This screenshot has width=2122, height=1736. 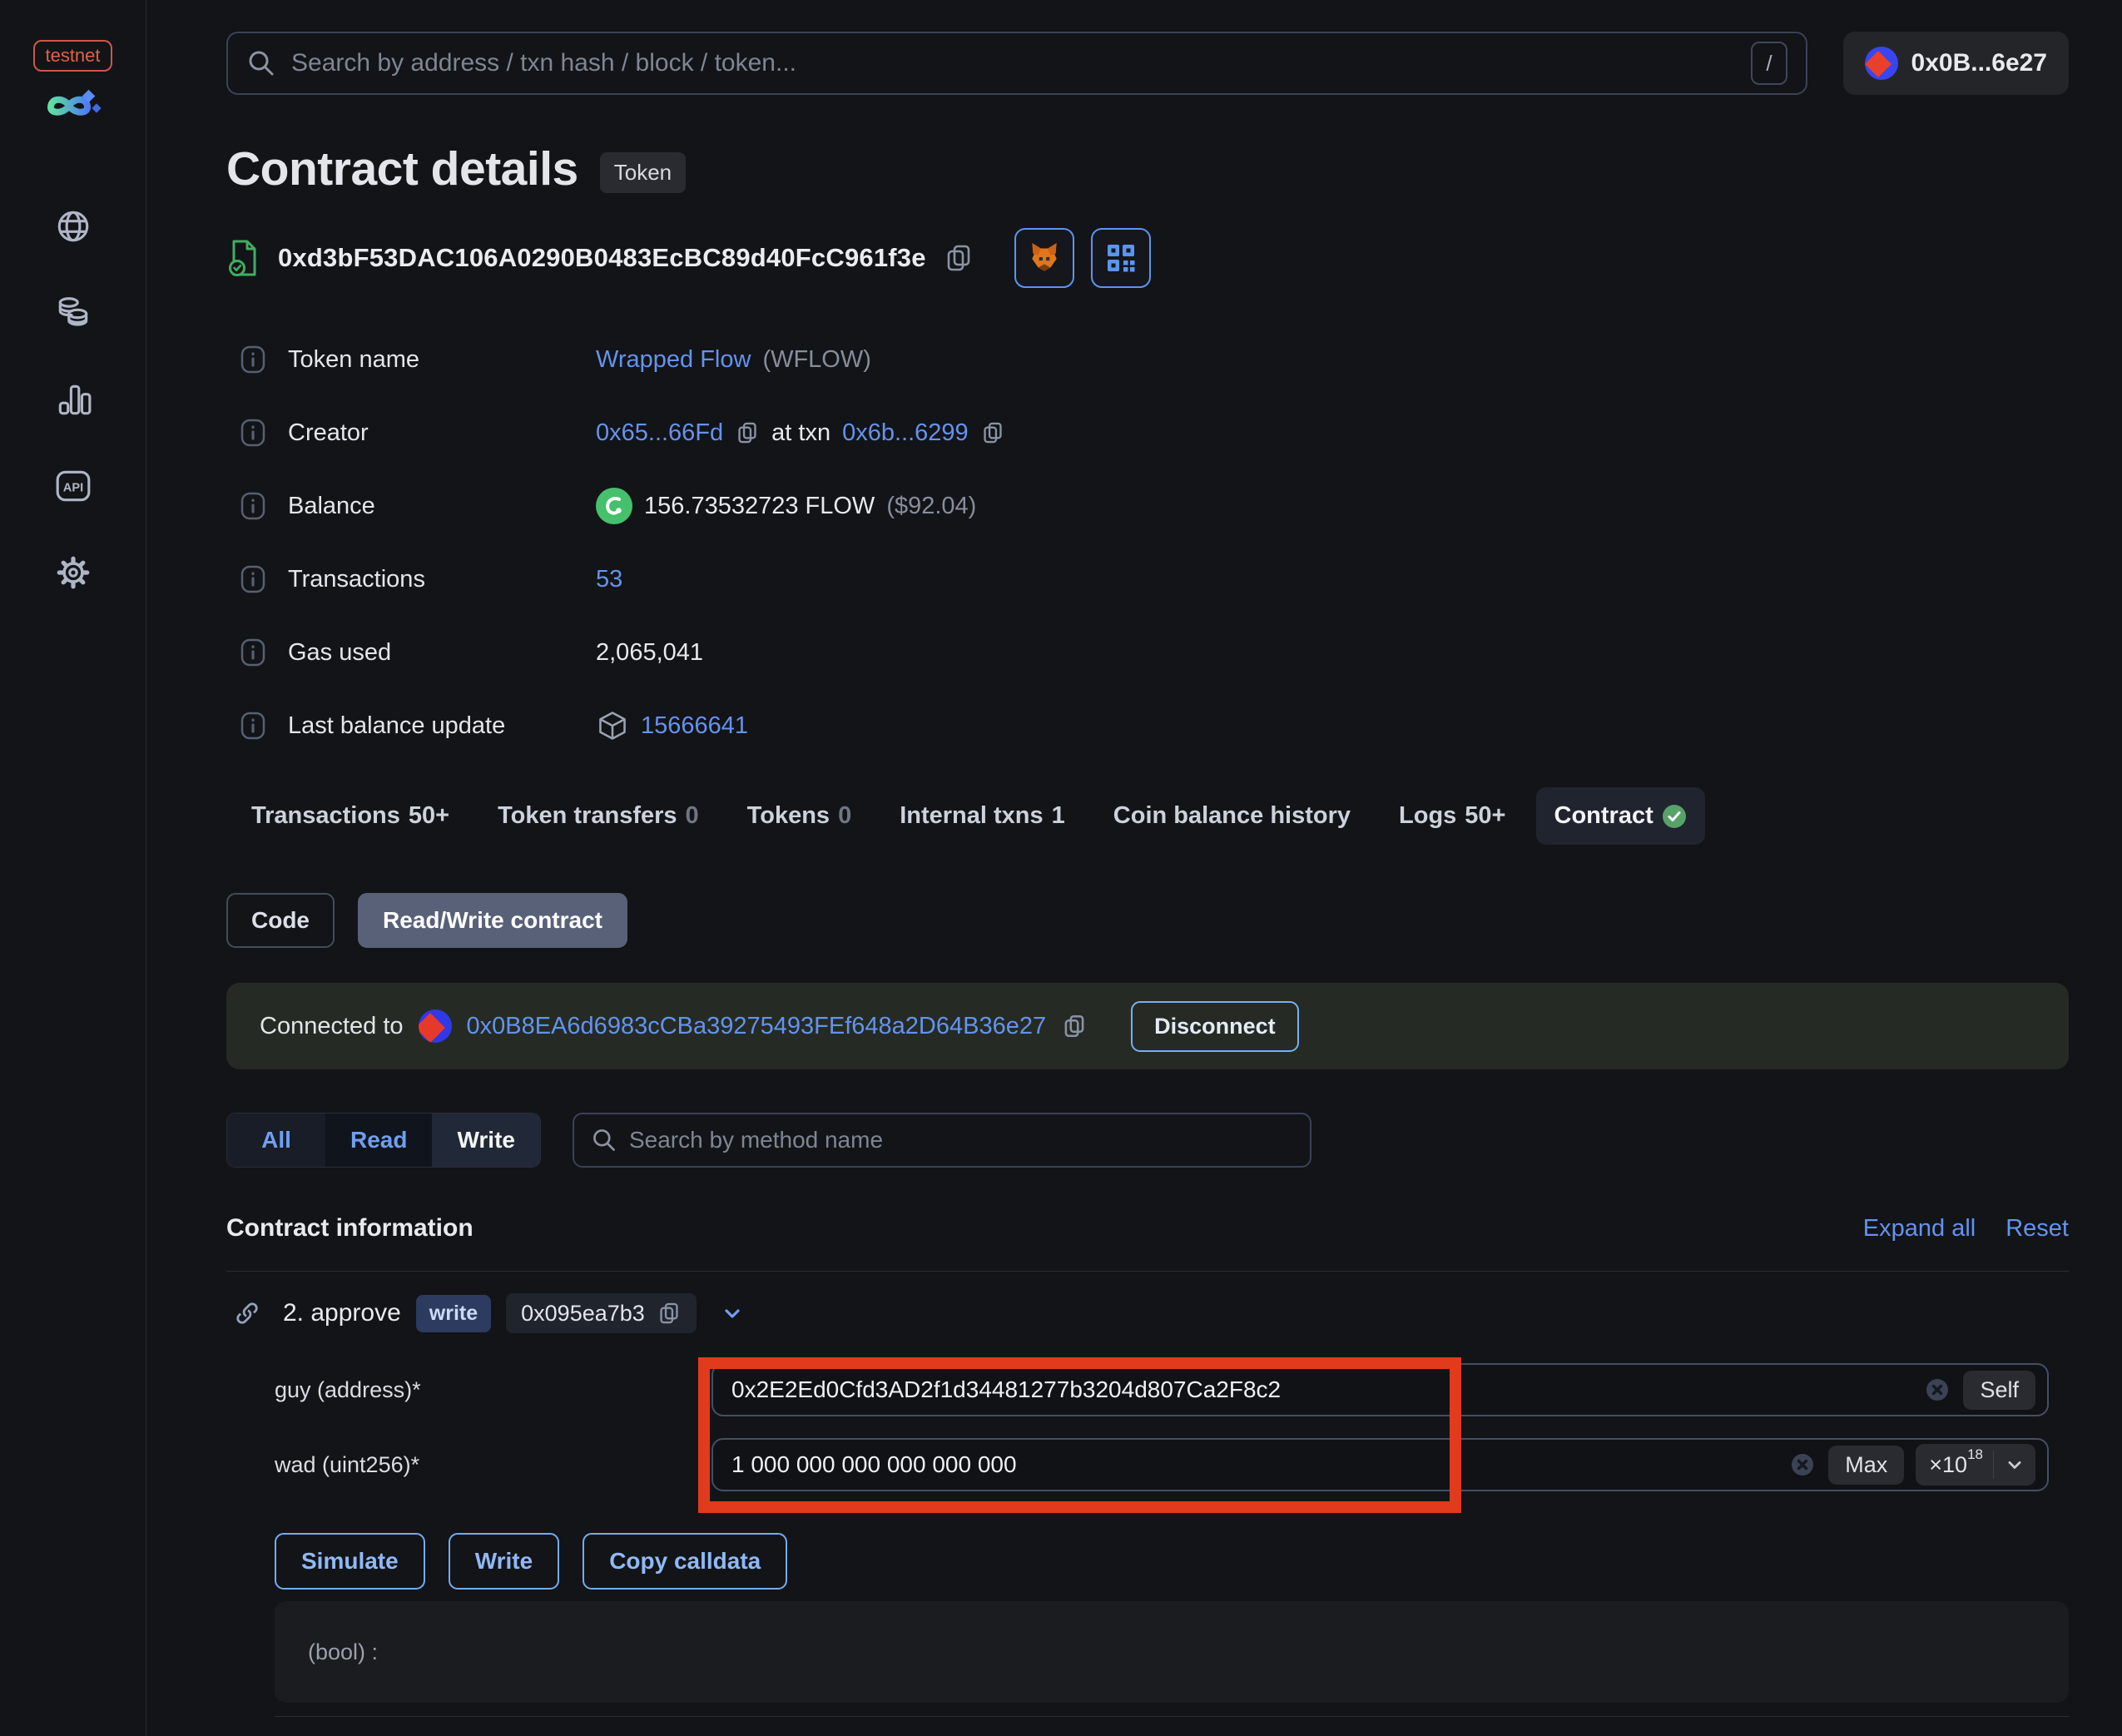 I want to click on creator-label: Creator, so click(x=328, y=433).